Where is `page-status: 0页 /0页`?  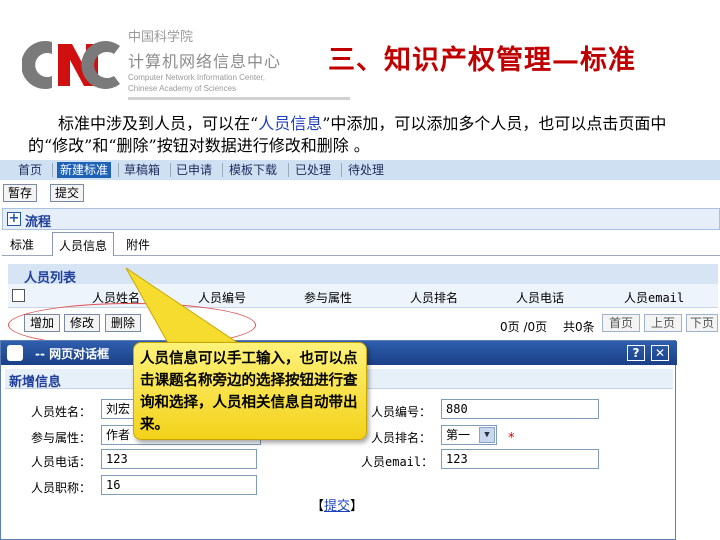
page-status: 0页 /0页 is located at coordinates (524, 327).